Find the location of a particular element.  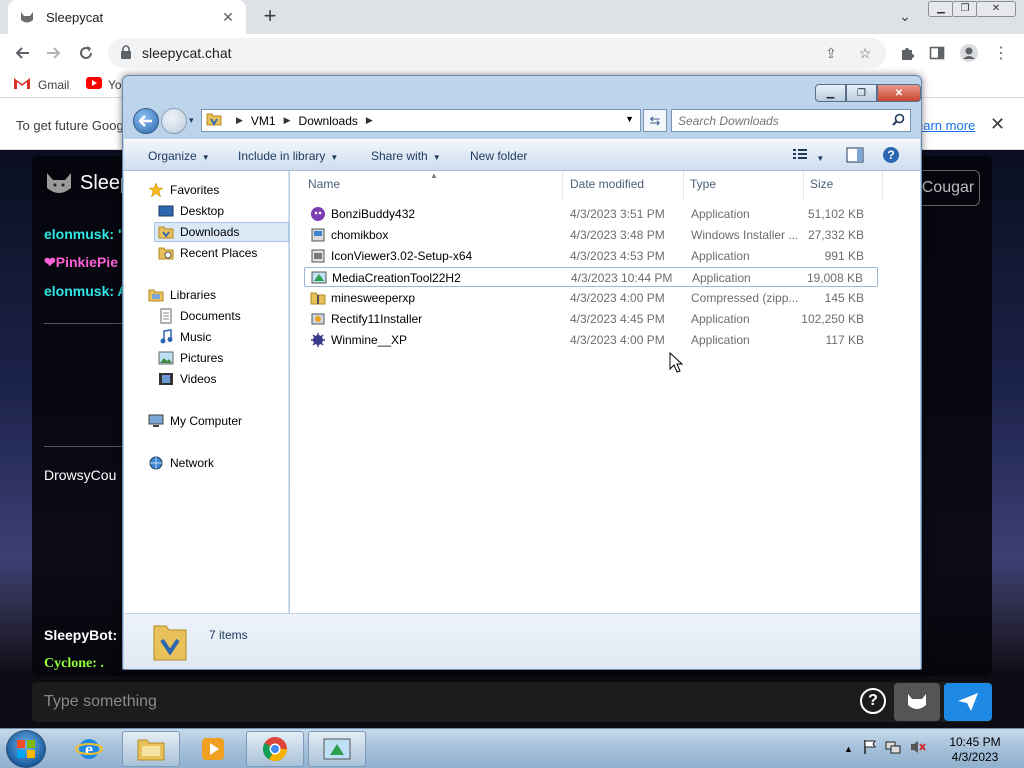

bookmark-gmail: Gmail is located at coordinates (41, 84).